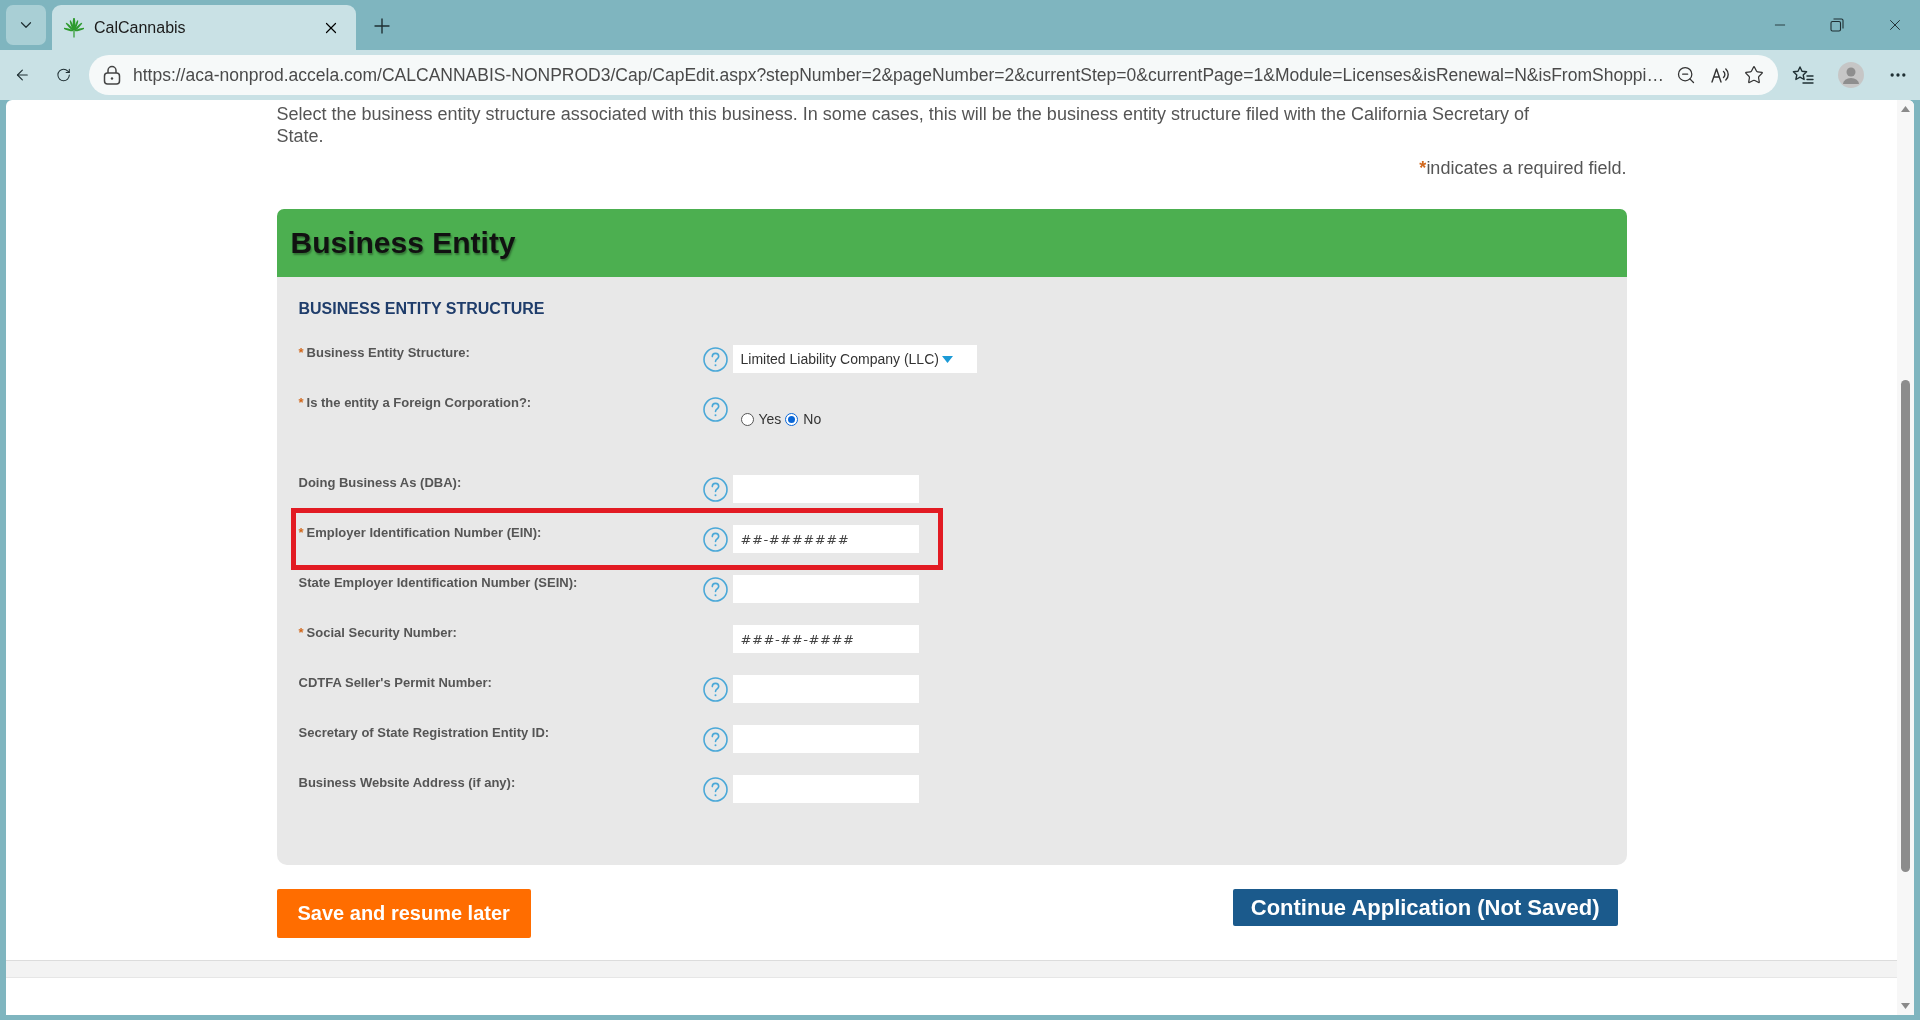 The width and height of the screenshot is (1920, 1020). Describe the element at coordinates (1905, 1006) in the screenshot. I see `scroll-down-icon` at that location.